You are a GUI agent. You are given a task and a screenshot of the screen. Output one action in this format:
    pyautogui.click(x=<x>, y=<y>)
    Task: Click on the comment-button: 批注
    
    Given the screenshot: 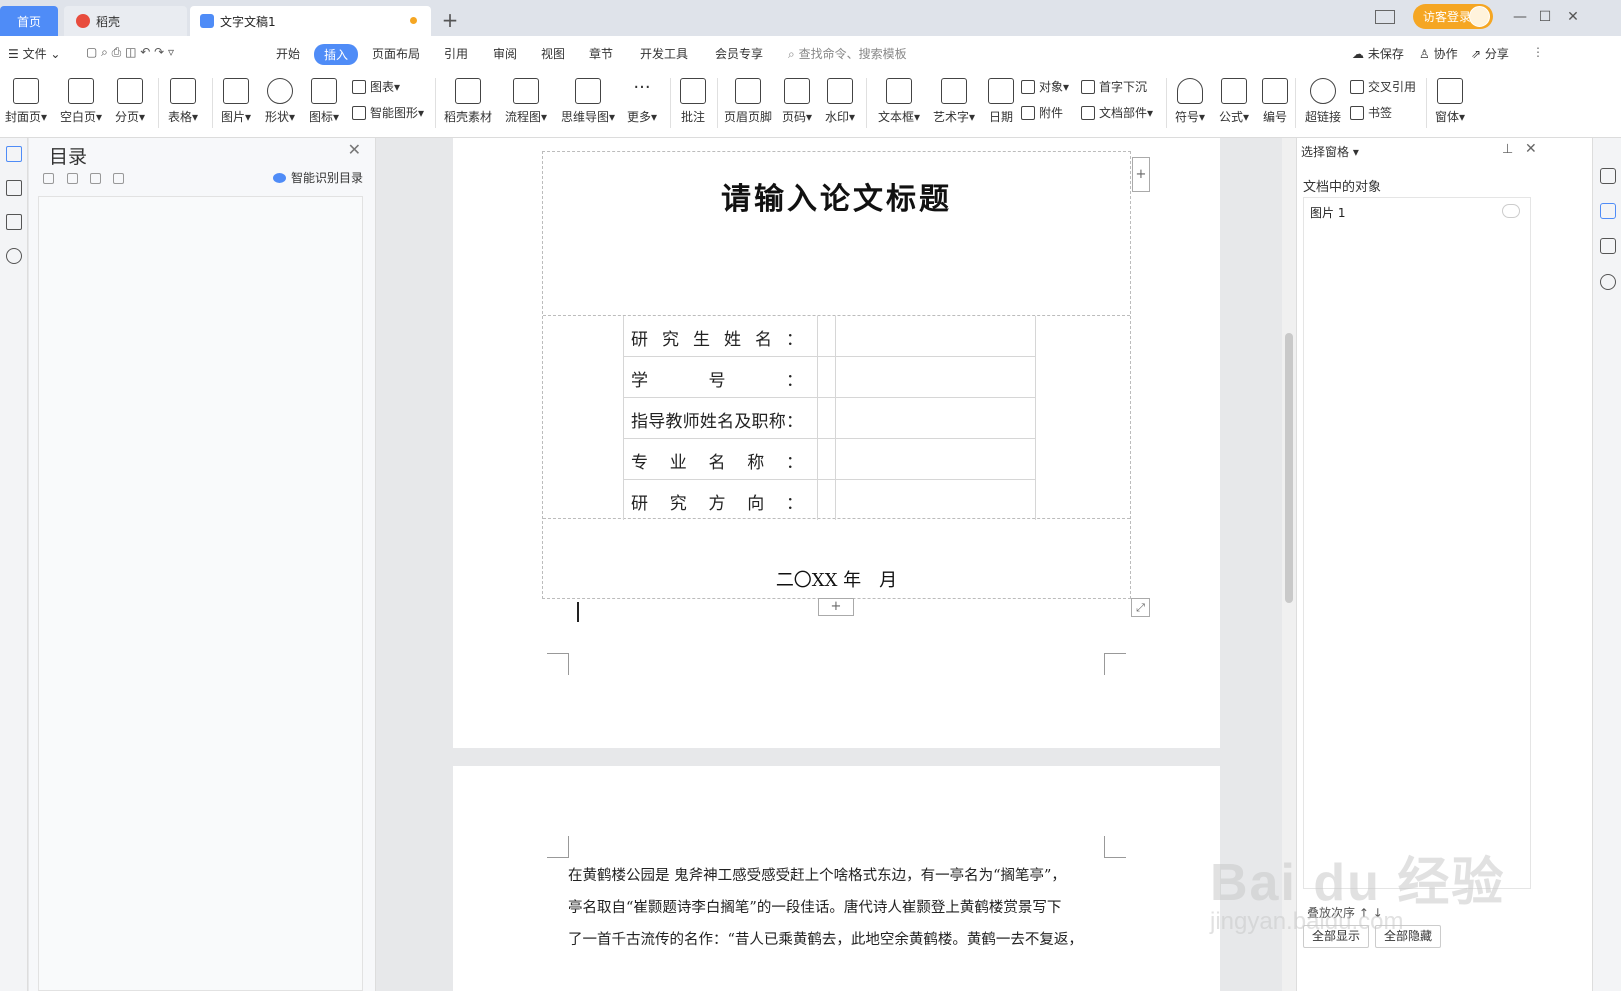 What is the action you would take?
    pyautogui.click(x=693, y=101)
    